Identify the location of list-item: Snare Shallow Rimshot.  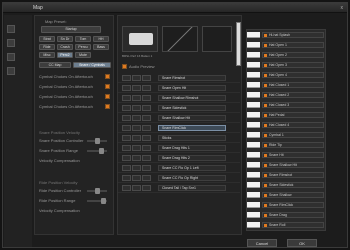
(179, 98).